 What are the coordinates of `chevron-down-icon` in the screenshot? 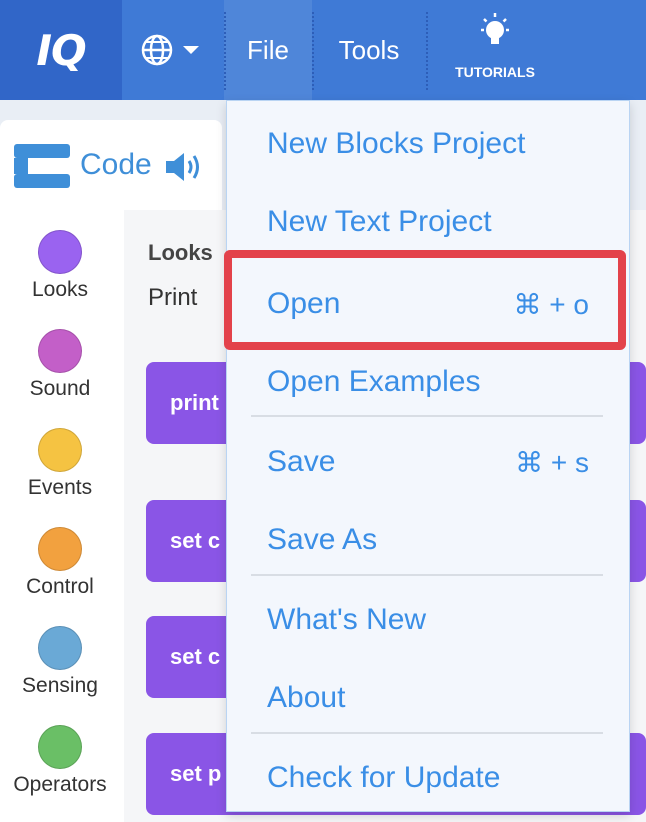 It's located at (191, 50).